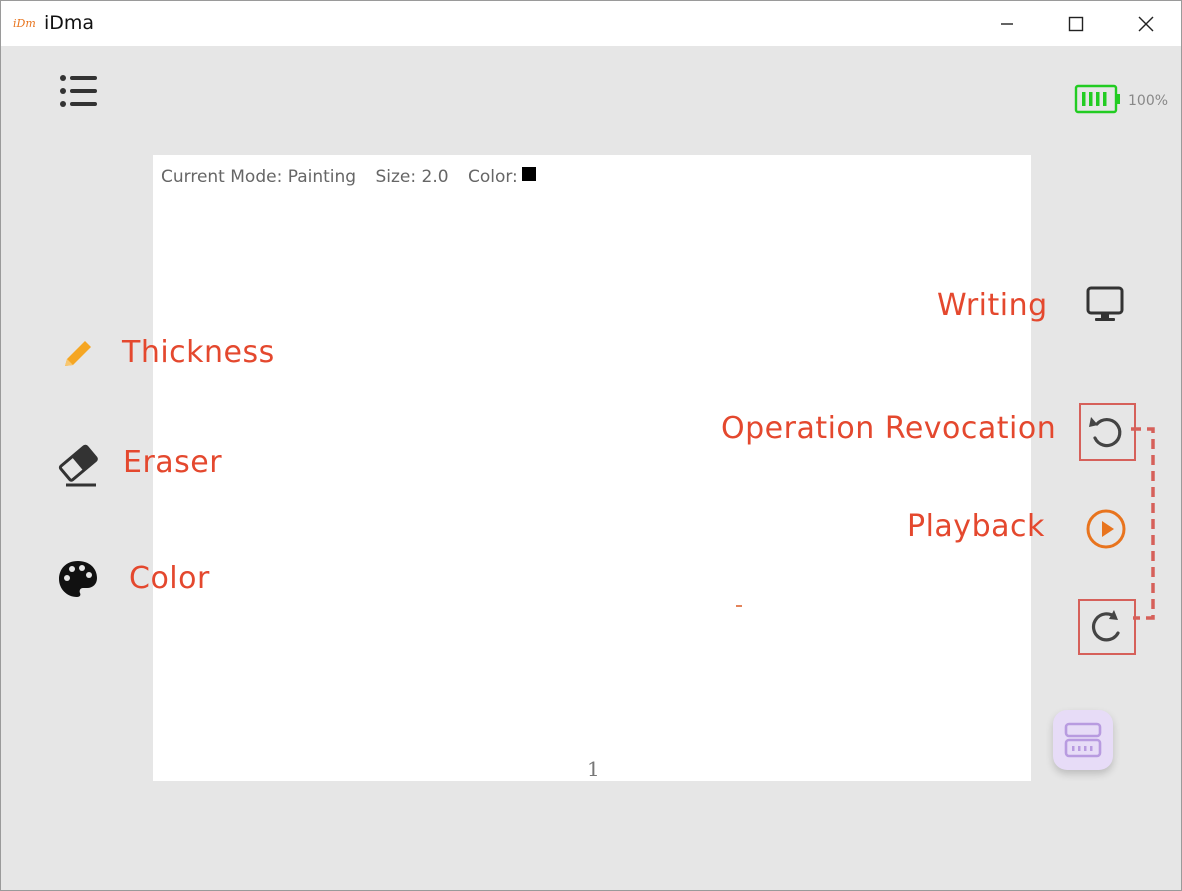  Describe the element at coordinates (992, 305) in the screenshot. I see `writing-label: Writing` at that location.